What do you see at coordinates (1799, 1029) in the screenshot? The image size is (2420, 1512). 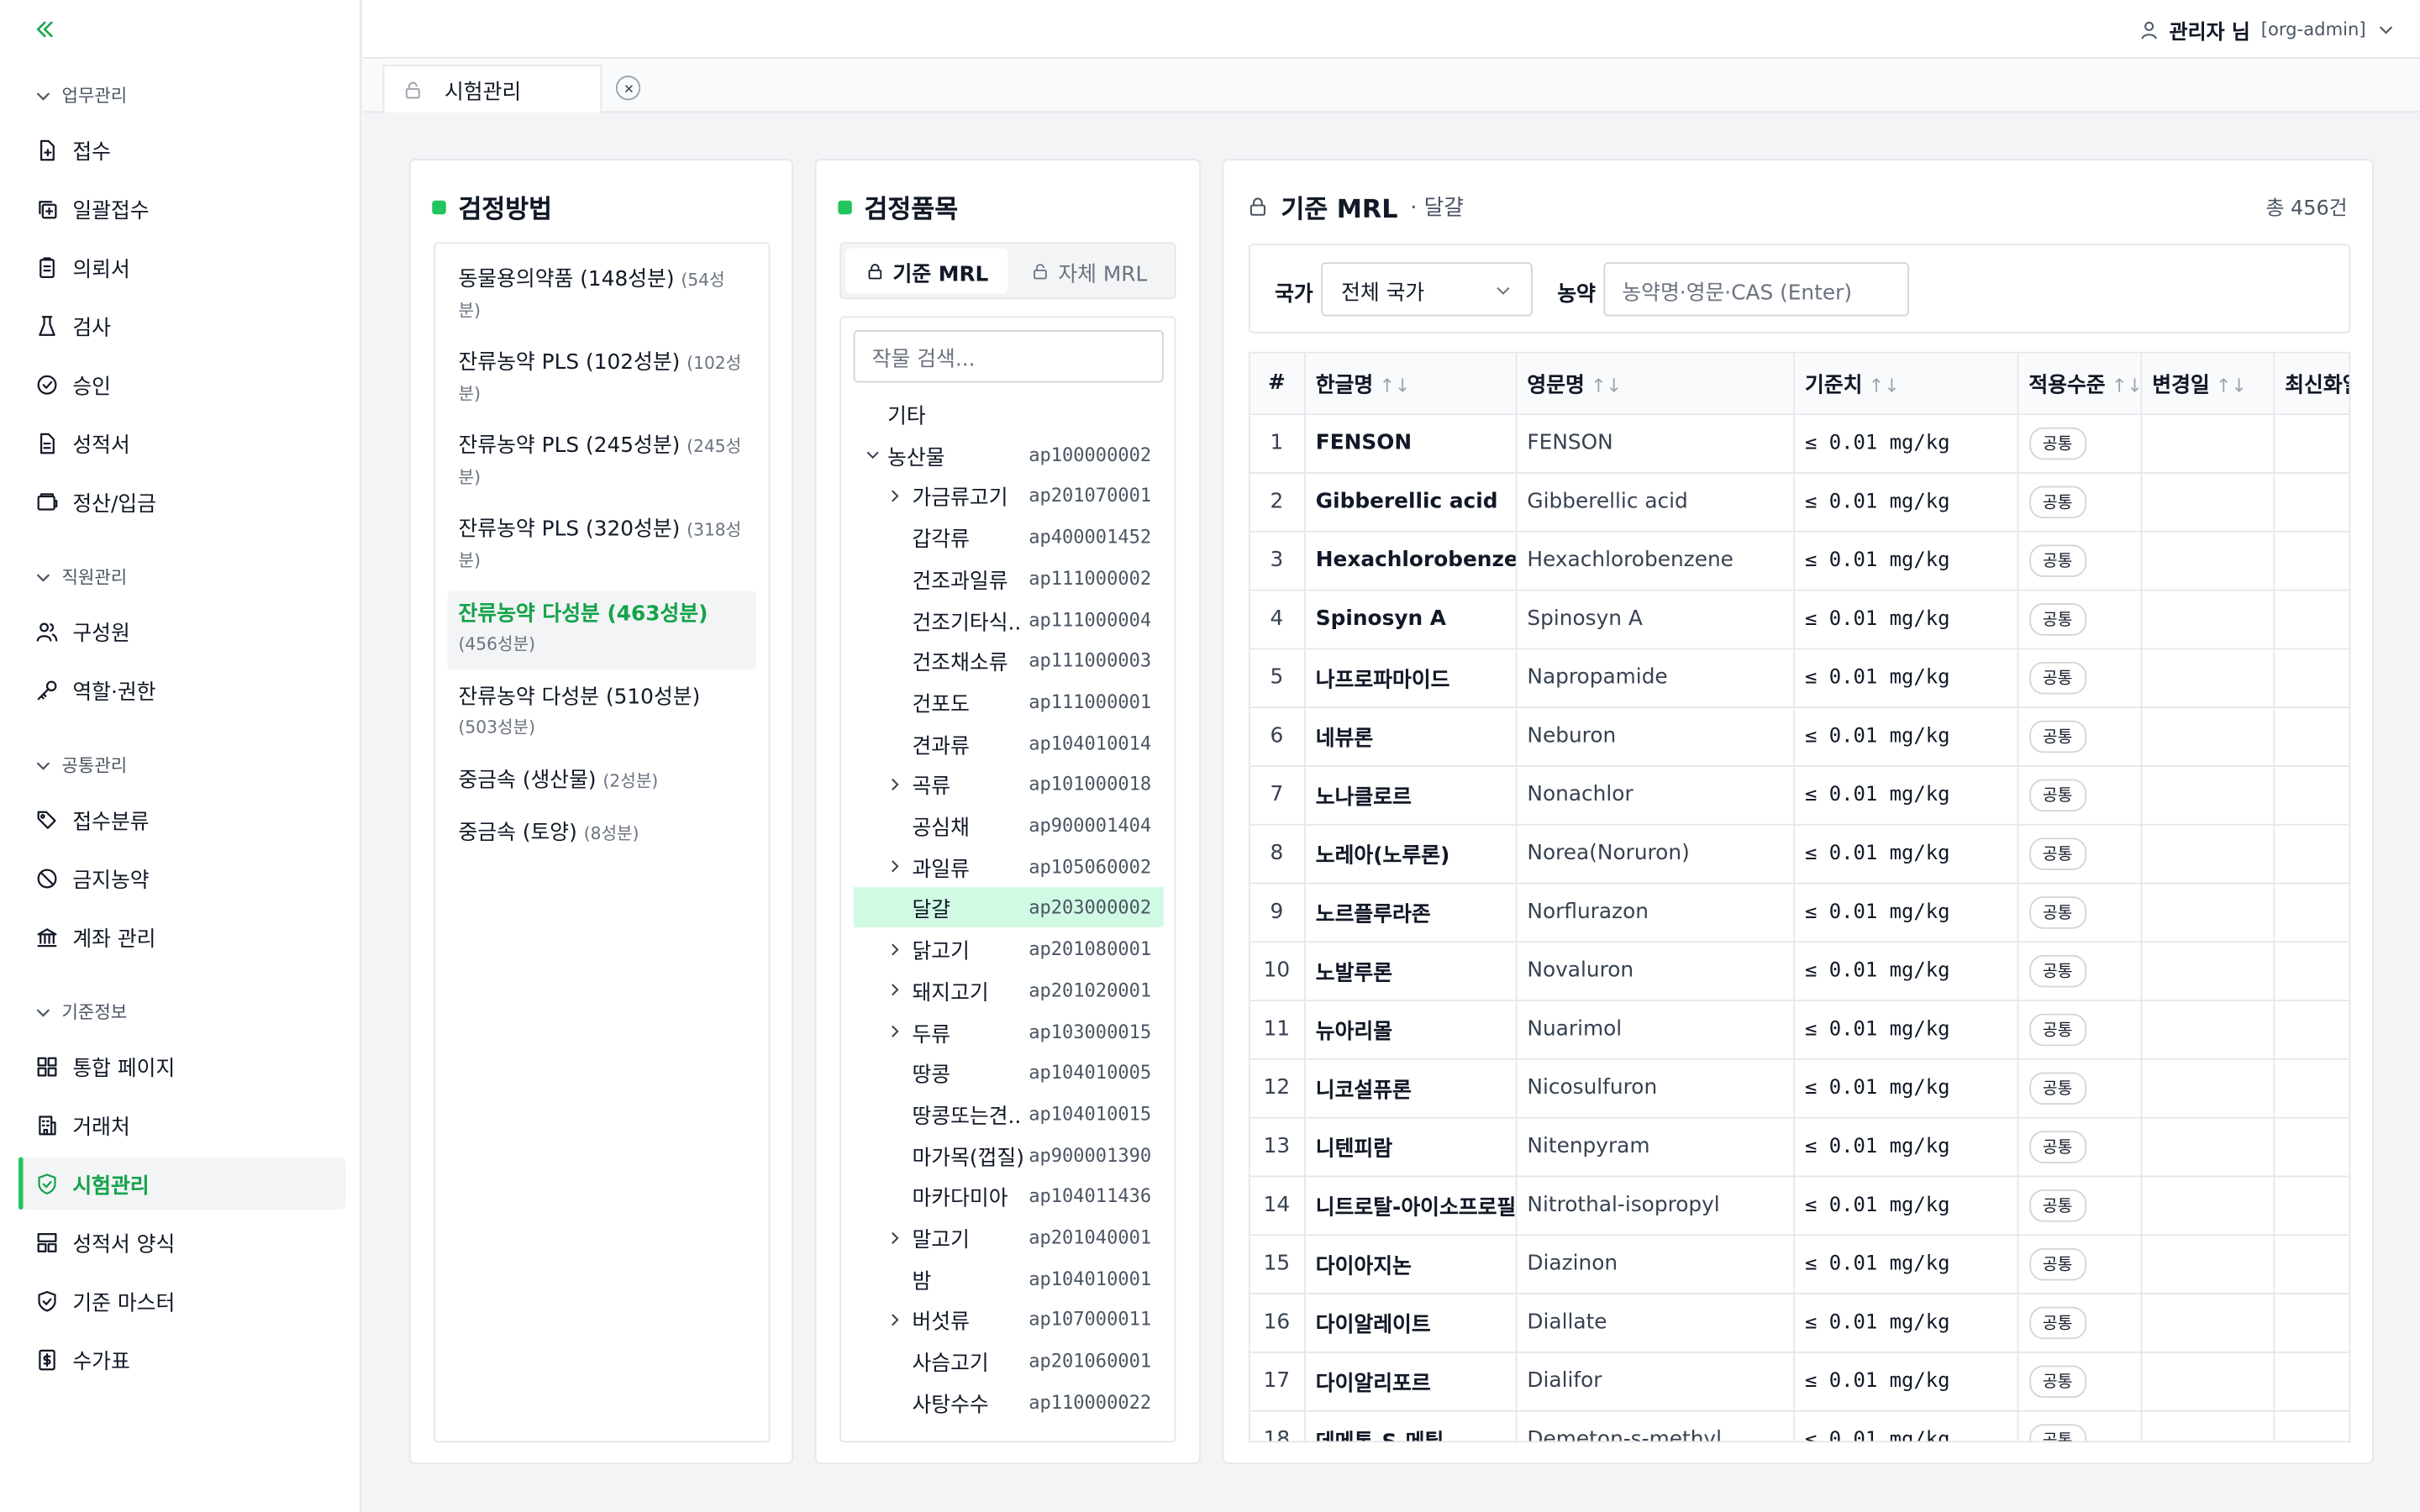 I see `table-row: 11 뉴아리몰 Nuarimol ≤ 0.01 mg/kg 공통` at bounding box center [1799, 1029].